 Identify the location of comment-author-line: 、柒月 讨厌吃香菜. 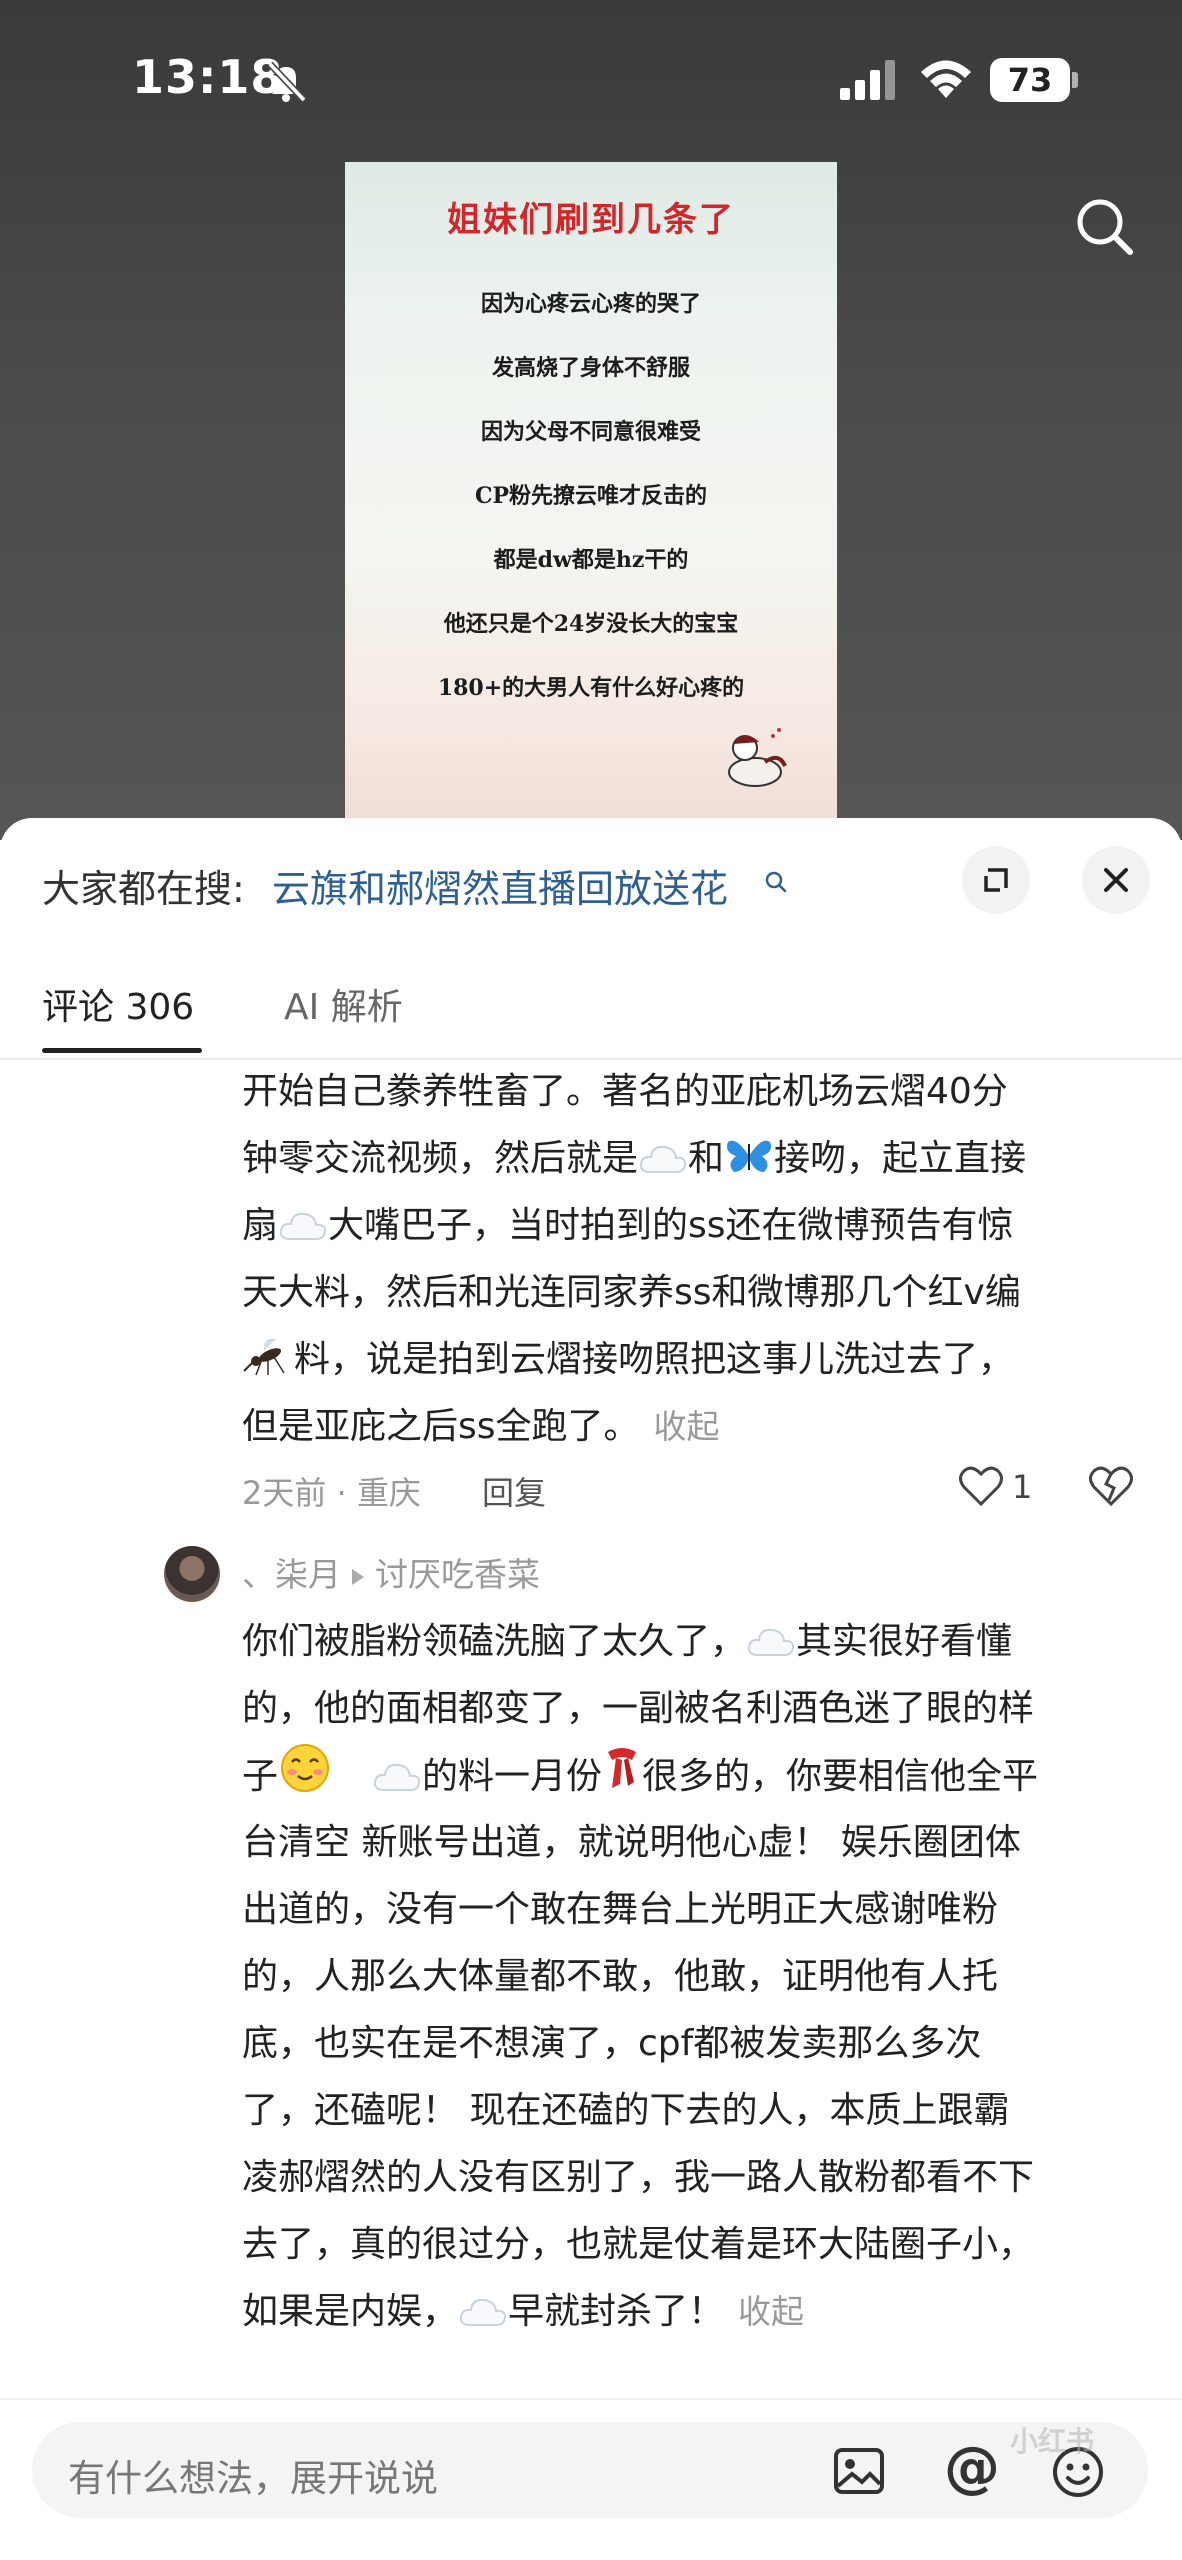
(391, 1572).